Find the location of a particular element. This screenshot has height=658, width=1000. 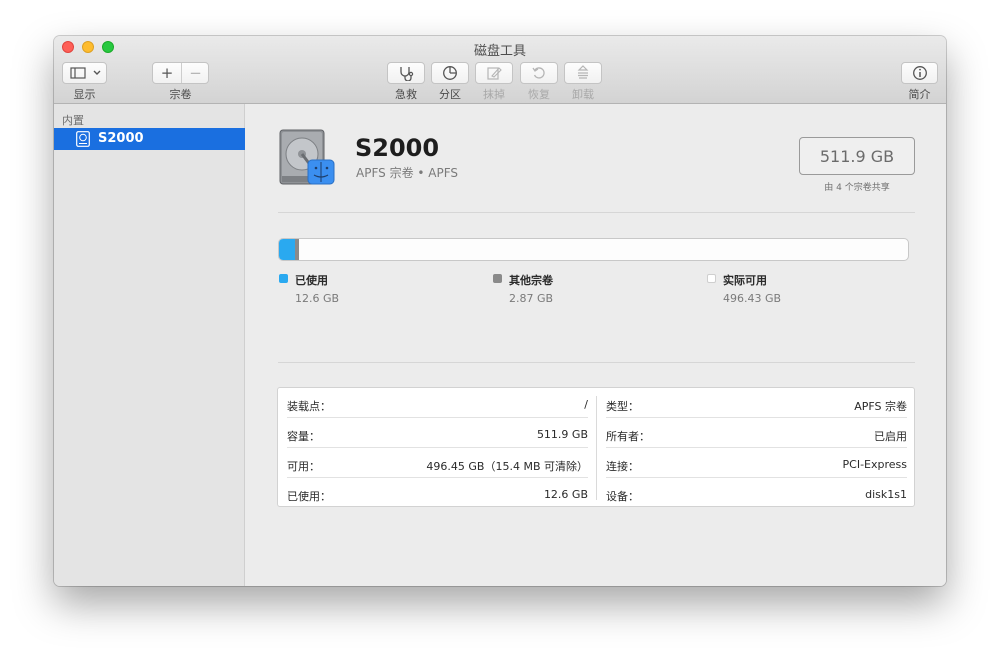

restore-button is located at coordinates (539, 73).